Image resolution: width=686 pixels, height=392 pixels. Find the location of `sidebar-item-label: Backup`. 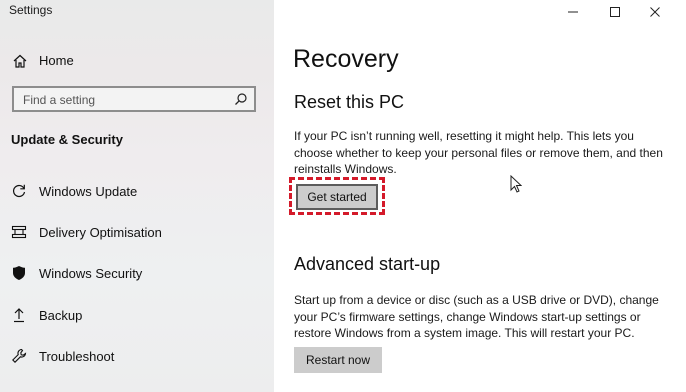

sidebar-item-label: Backup is located at coordinates (61, 315).